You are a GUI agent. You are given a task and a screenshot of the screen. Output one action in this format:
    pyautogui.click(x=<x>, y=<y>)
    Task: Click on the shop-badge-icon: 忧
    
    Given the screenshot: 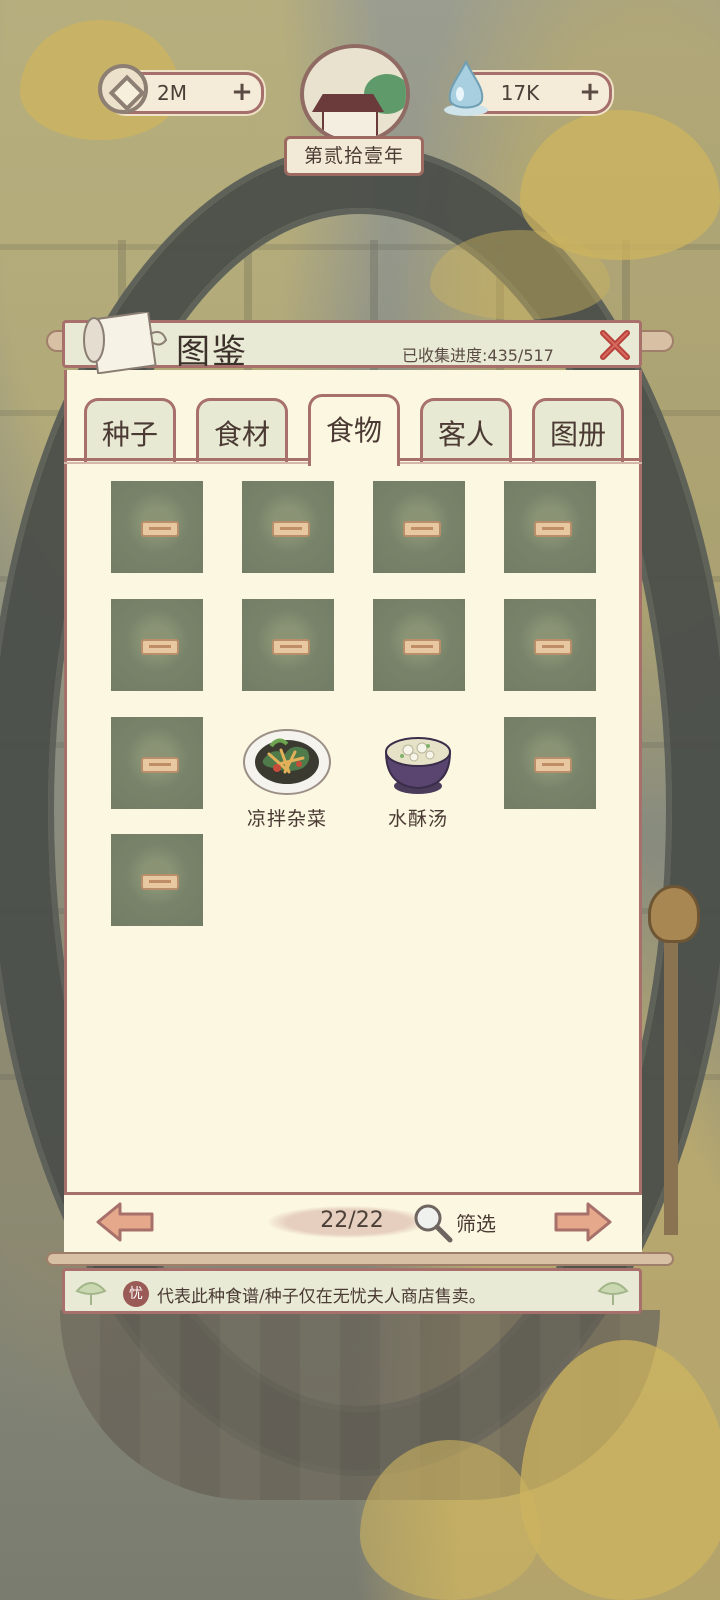 What is the action you would take?
    pyautogui.click(x=136, y=1294)
    